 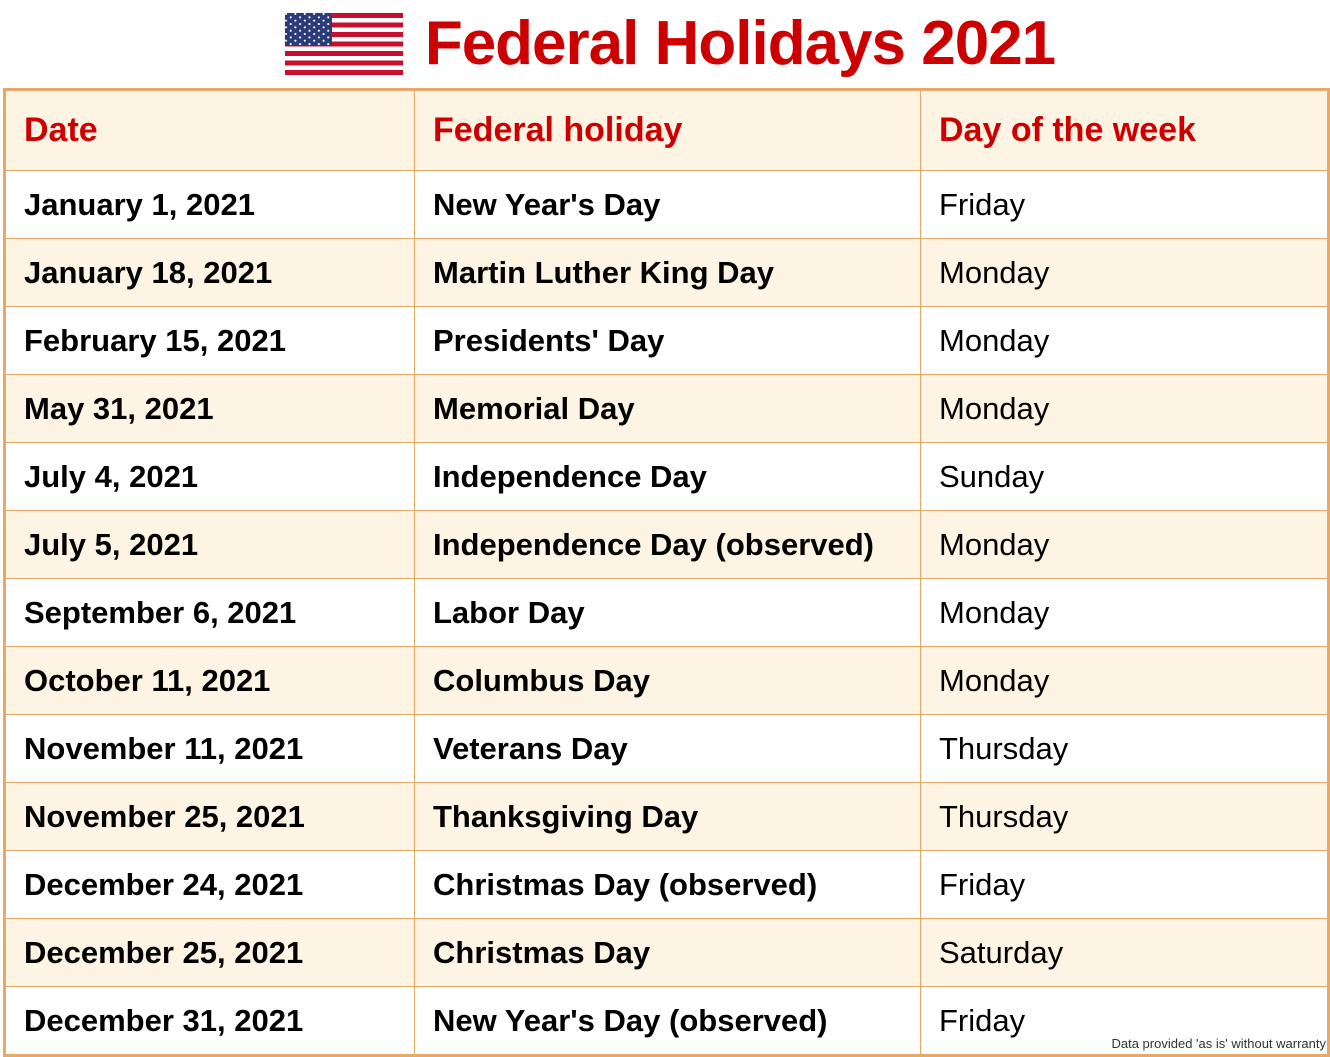 I want to click on cell-federal-holiday: Christmas Day (observed), so click(x=667, y=884).